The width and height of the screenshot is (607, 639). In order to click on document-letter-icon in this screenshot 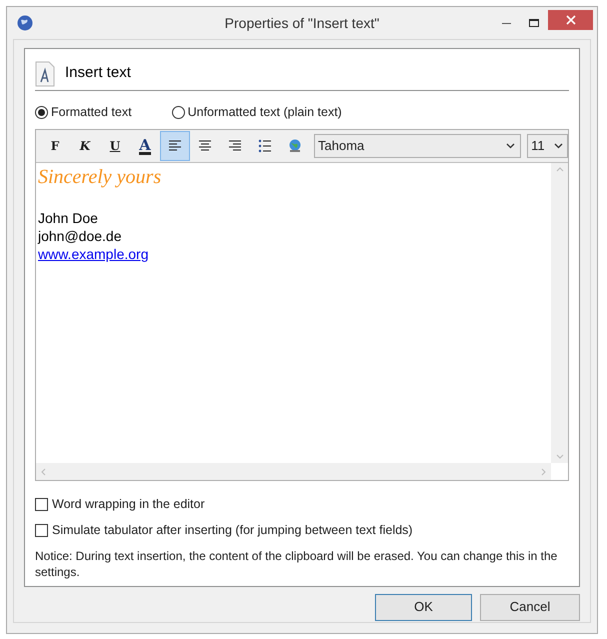, I will do `click(45, 73)`.